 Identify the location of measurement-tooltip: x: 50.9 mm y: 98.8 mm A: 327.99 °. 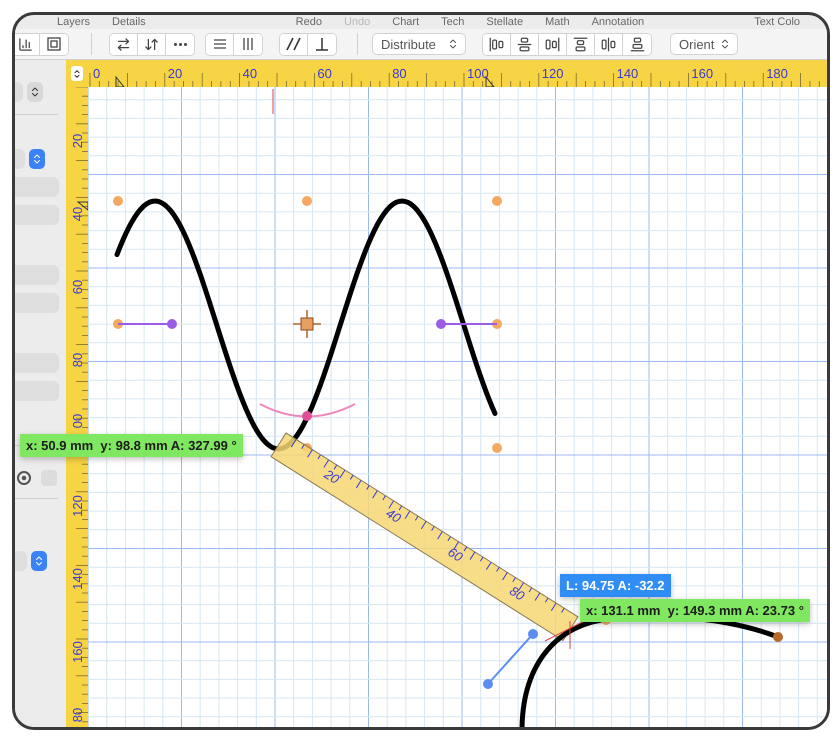
(131, 445).